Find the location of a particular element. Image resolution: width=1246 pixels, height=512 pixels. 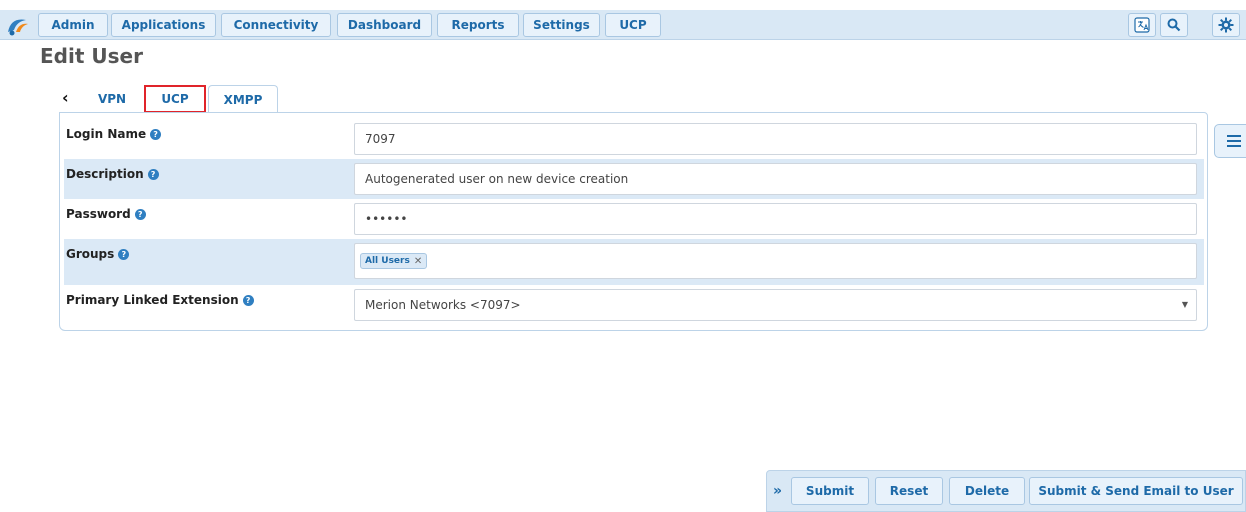

tab-xmpp: XMPP is located at coordinates (243, 99).